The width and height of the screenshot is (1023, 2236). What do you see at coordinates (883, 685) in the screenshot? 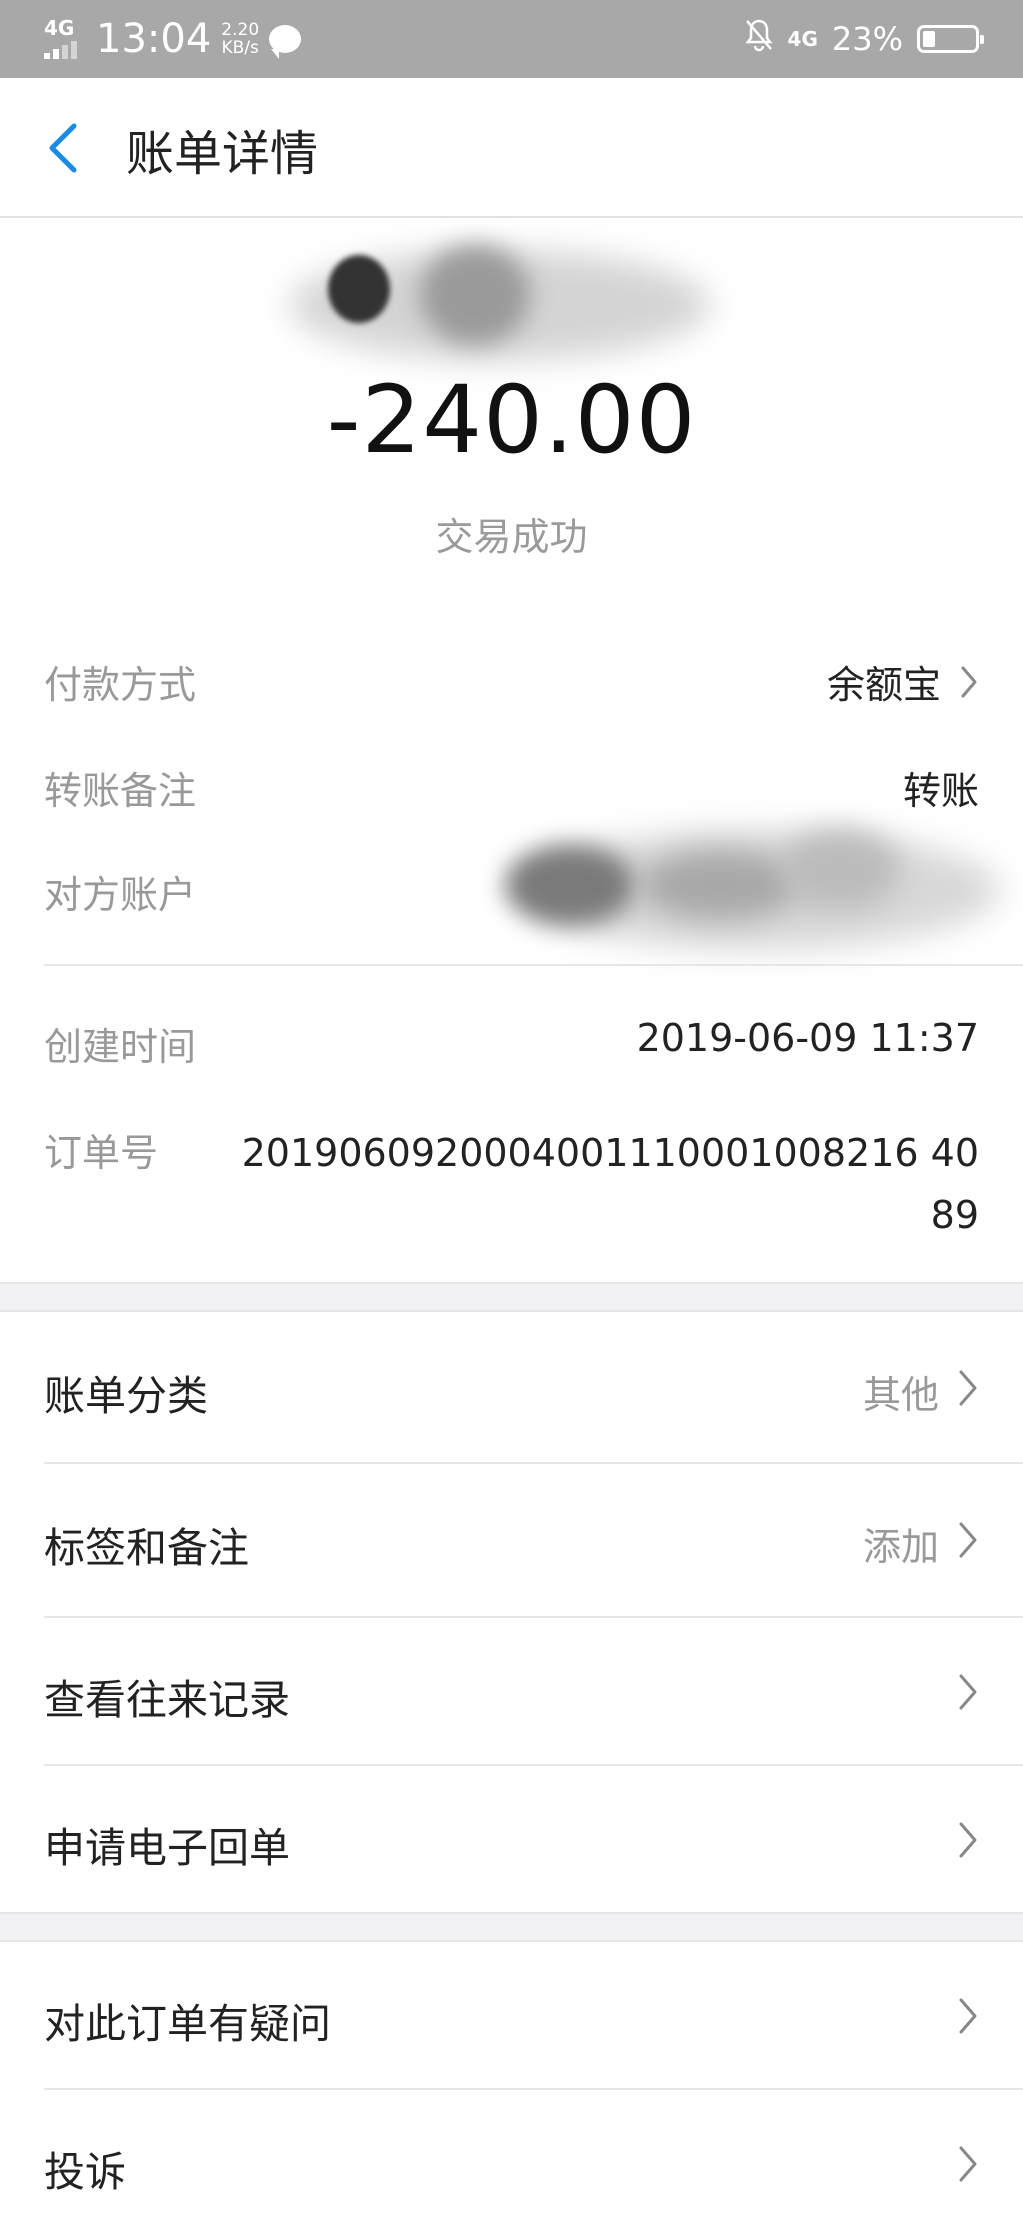
I see `payment-method-value: 余额宝` at bounding box center [883, 685].